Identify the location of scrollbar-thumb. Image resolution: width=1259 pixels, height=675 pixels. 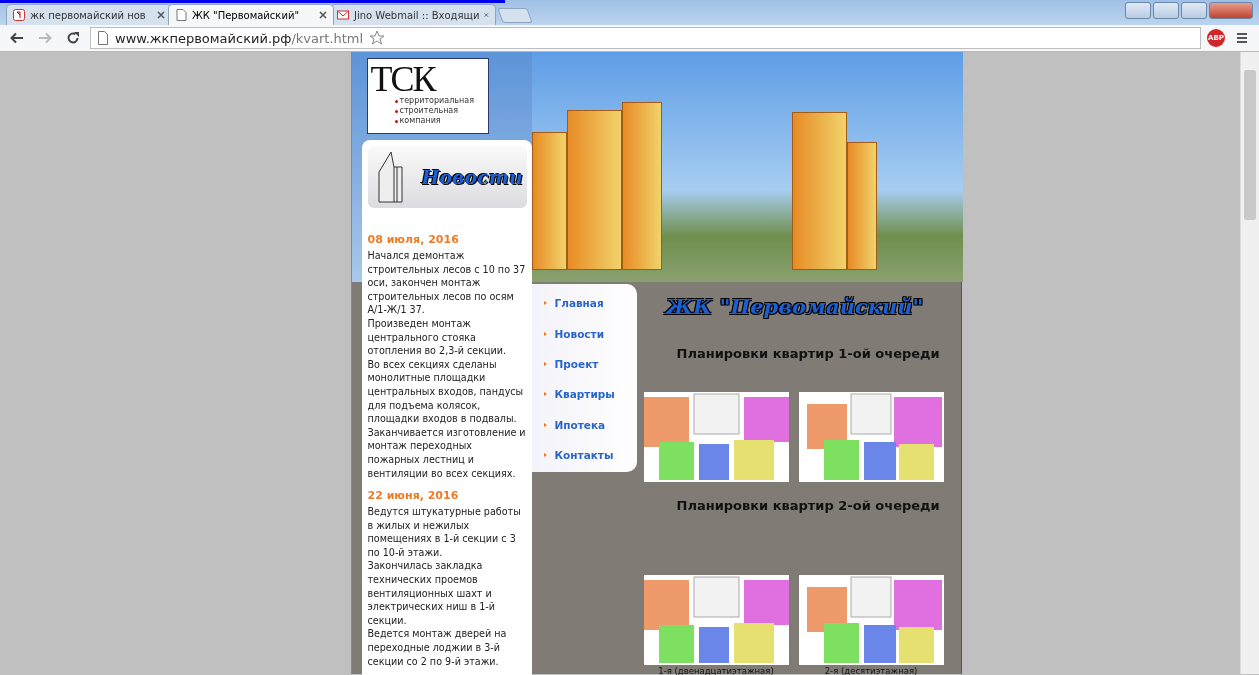
(1250, 145).